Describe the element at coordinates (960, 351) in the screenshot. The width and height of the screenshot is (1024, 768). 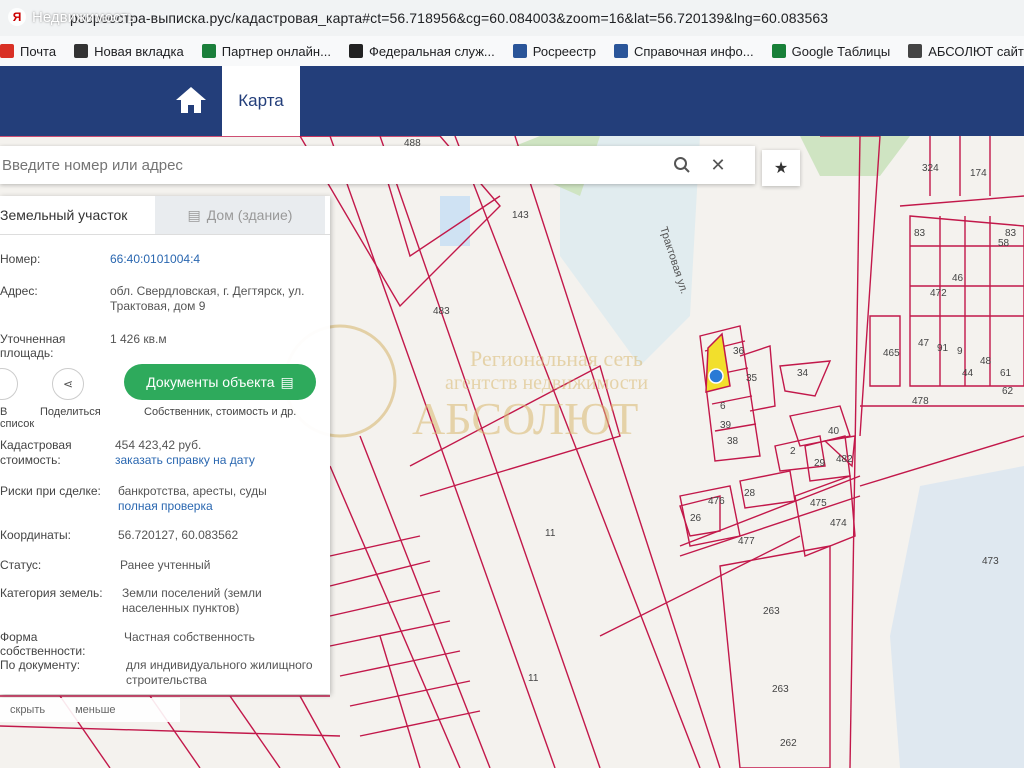
I see `parcel-label: 9` at that location.